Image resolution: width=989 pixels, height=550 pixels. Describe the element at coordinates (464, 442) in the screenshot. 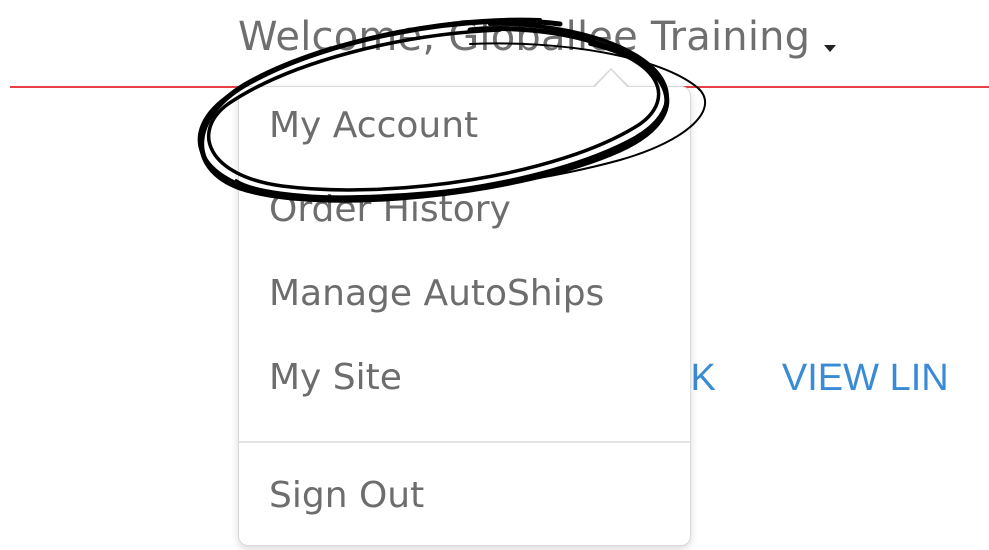

I see `menu-divider` at that location.